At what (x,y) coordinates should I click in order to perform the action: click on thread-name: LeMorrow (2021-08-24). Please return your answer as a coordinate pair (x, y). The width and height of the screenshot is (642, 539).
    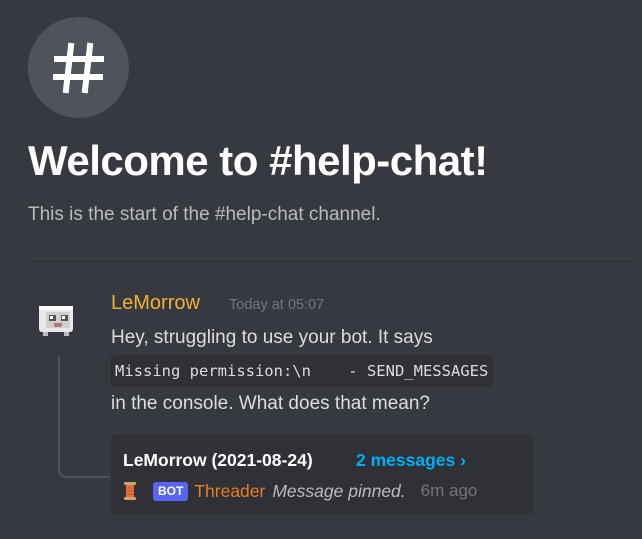
    Looking at the image, I should click on (218, 460).